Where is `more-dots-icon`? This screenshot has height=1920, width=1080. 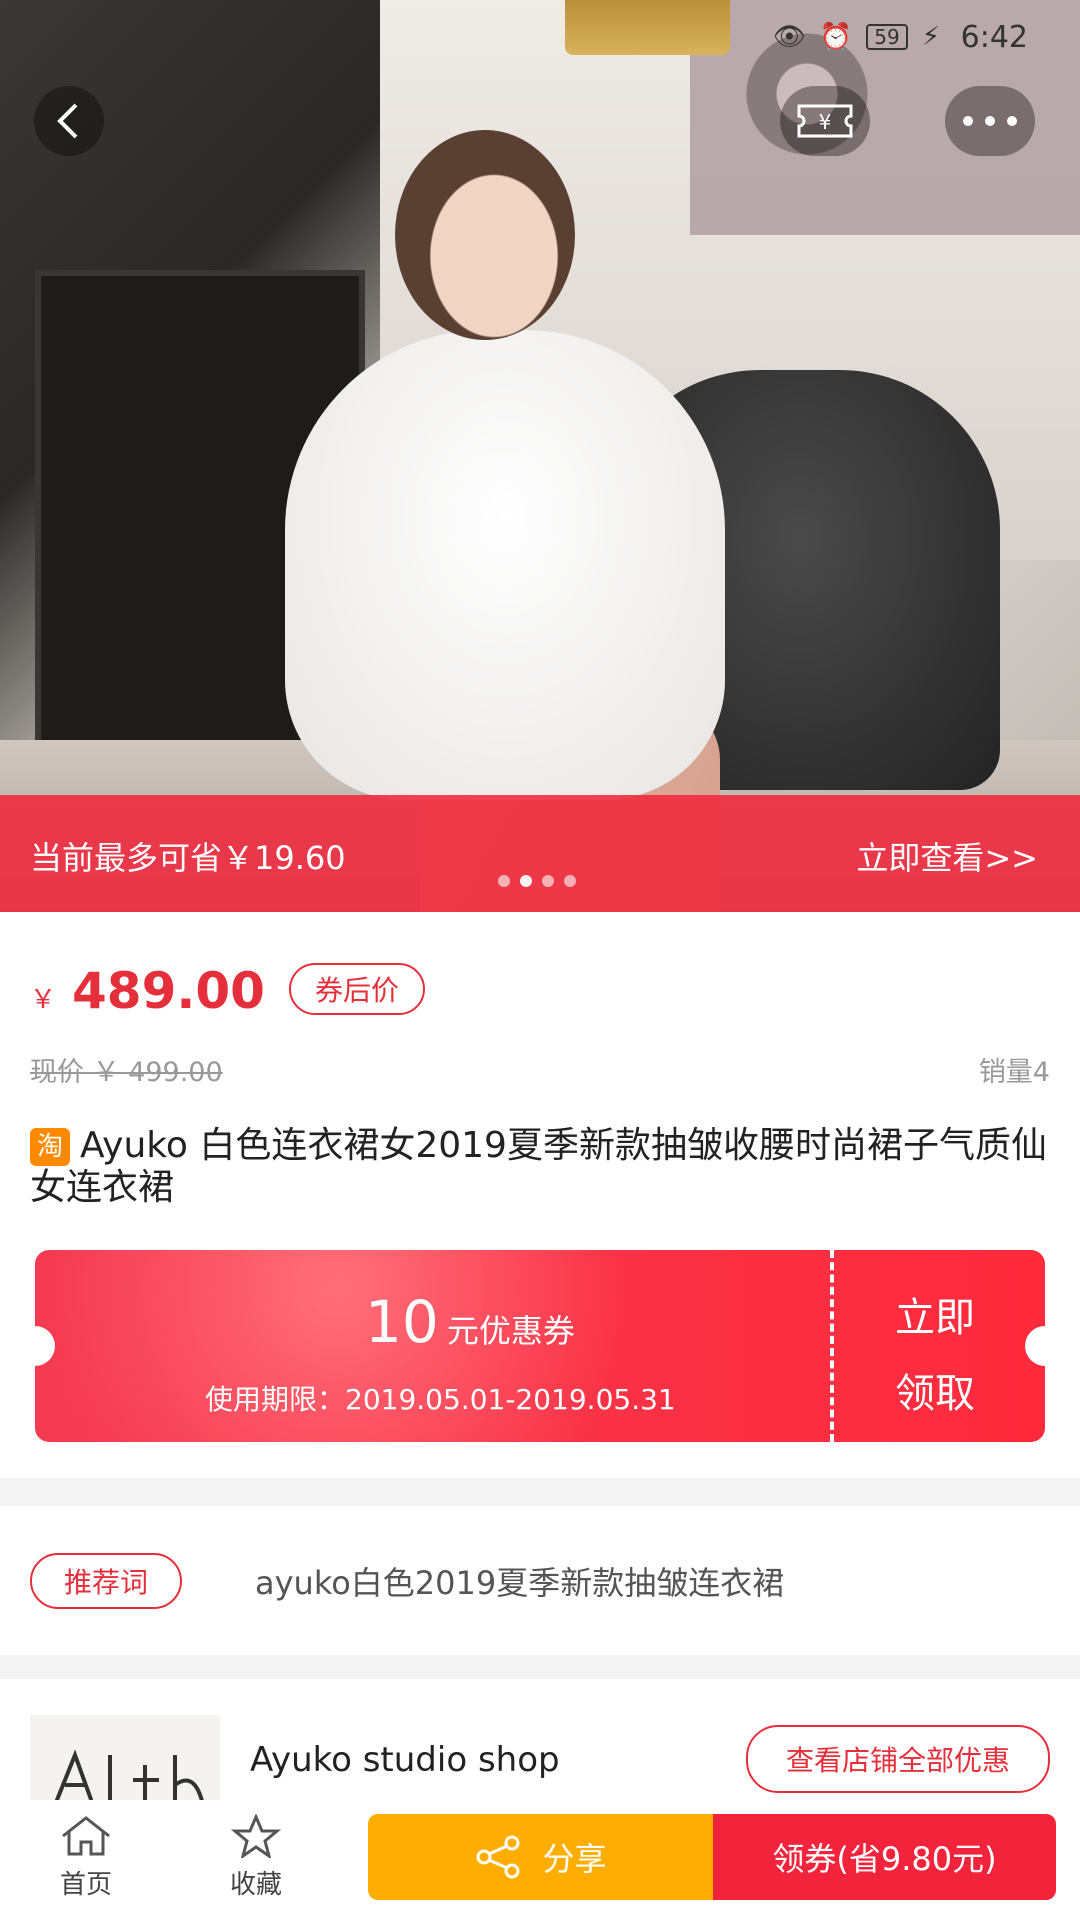
more-dots-icon is located at coordinates (990, 121).